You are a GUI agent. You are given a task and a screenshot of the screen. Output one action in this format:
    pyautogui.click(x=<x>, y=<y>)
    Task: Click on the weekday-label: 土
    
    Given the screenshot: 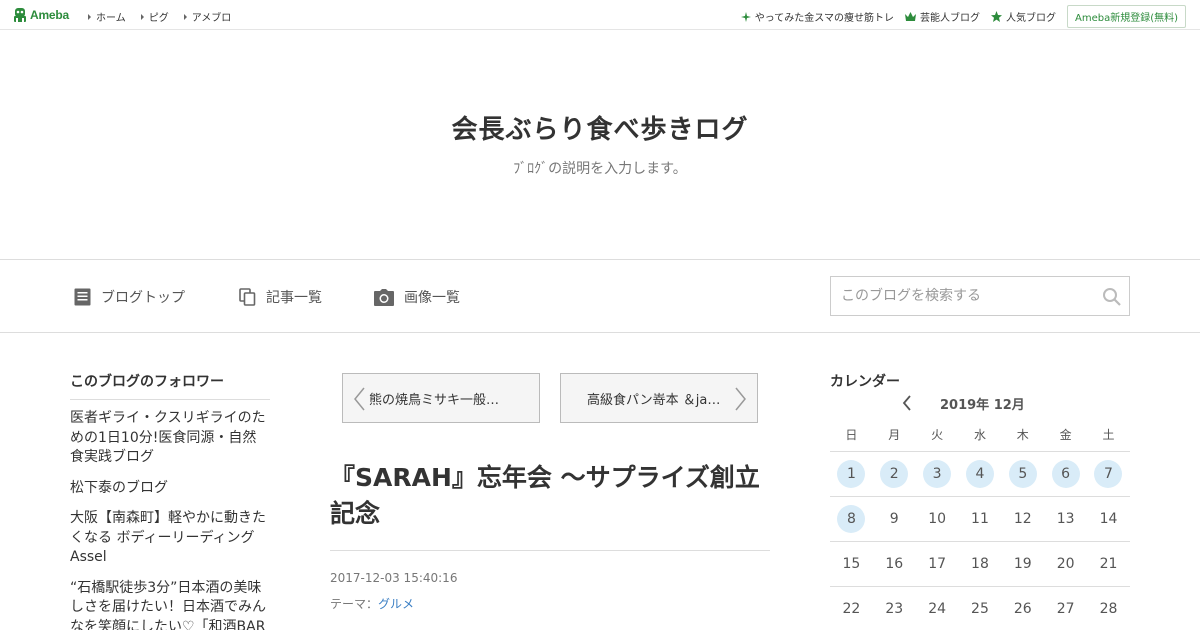 What is the action you would take?
    pyautogui.click(x=1108, y=434)
    